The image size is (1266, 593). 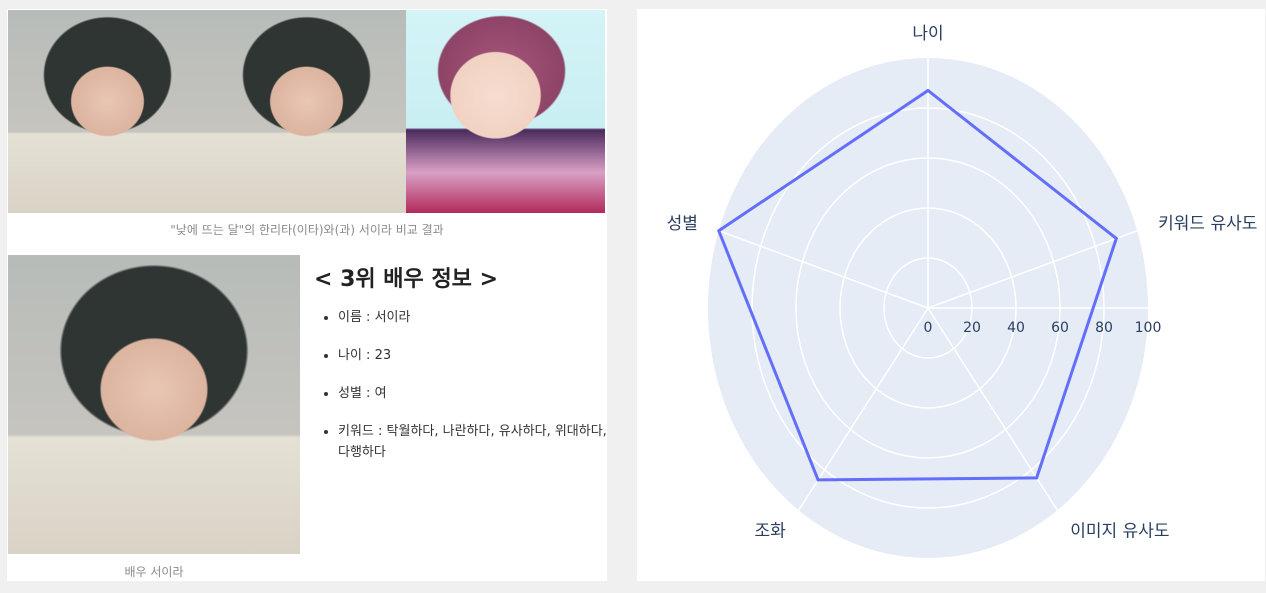 I want to click on webtoon-character-image, so click(x=505, y=111).